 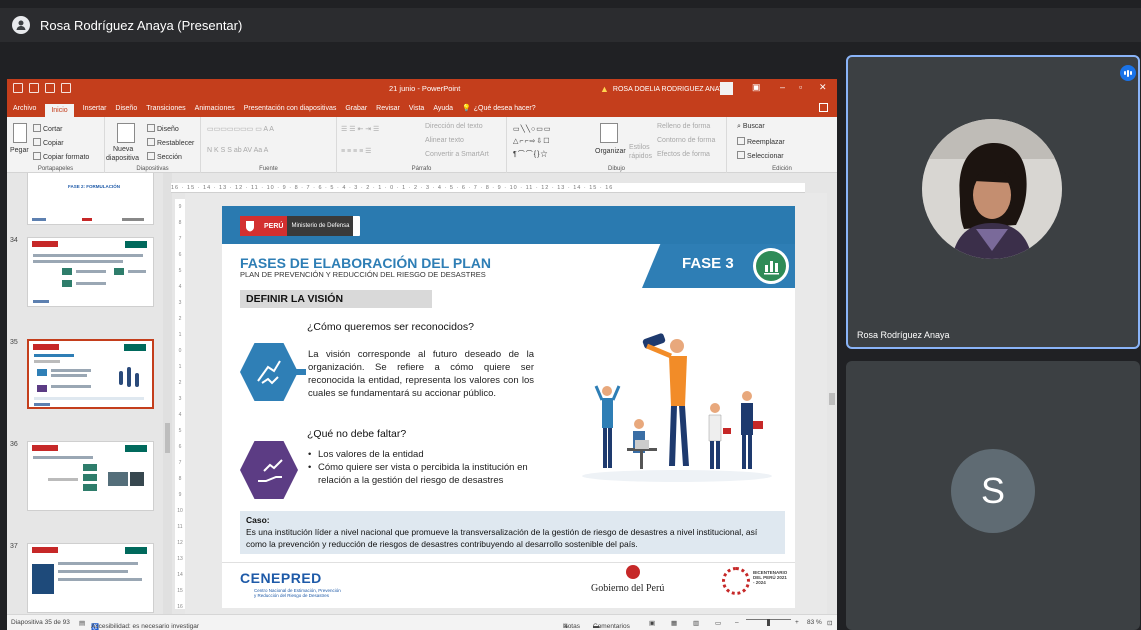 What do you see at coordinates (215, 108) in the screenshot?
I see `tab-animaciones: Animaciones` at bounding box center [215, 108].